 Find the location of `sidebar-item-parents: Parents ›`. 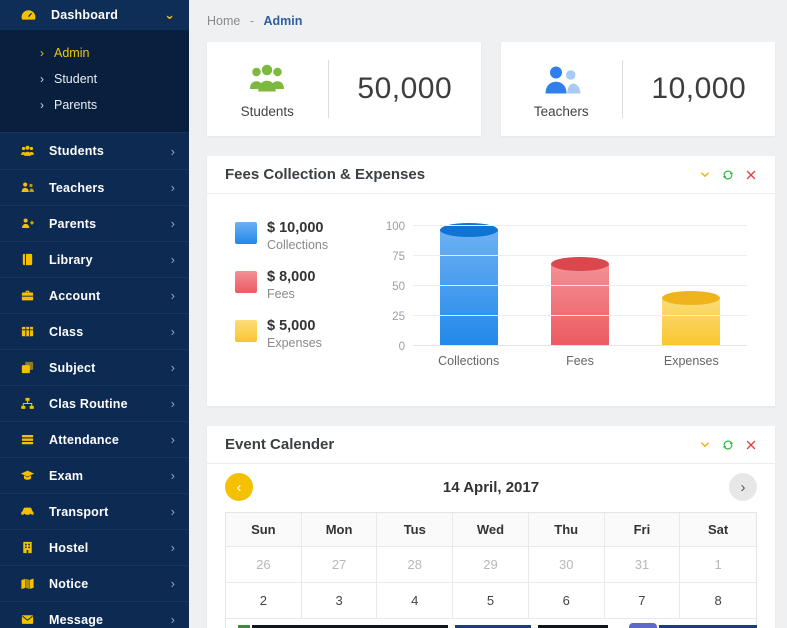

sidebar-item-parents: Parents › is located at coordinates (94, 223).